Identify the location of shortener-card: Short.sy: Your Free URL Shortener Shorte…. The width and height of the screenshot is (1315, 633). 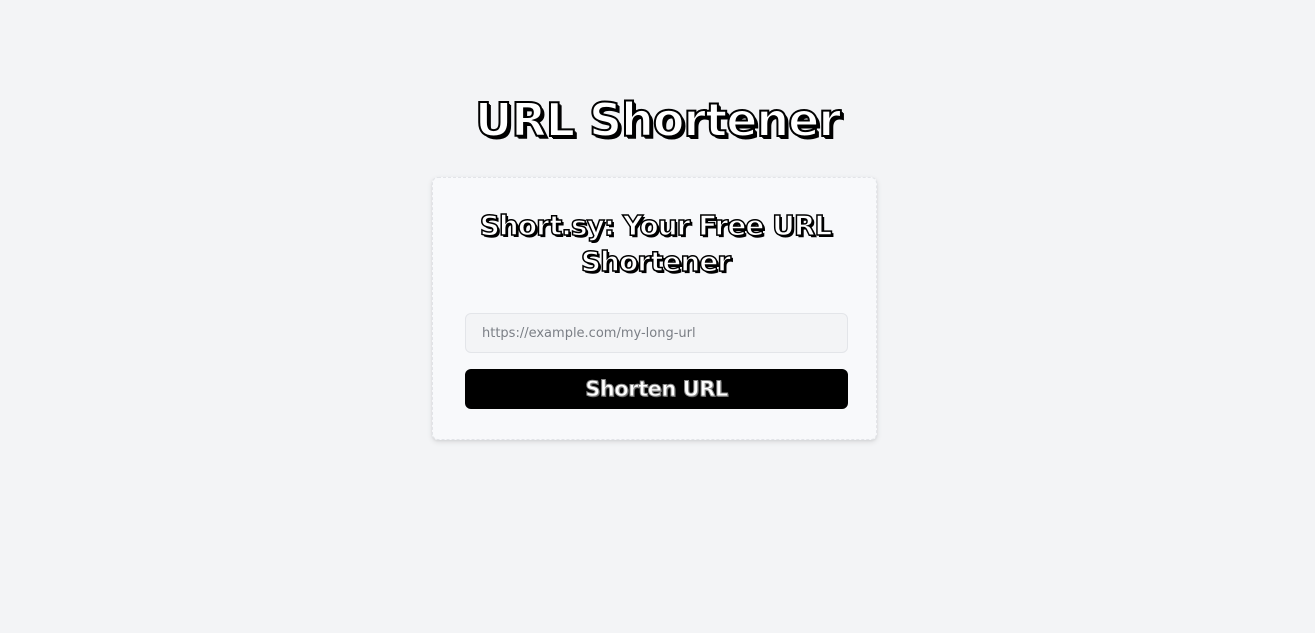
(654, 308).